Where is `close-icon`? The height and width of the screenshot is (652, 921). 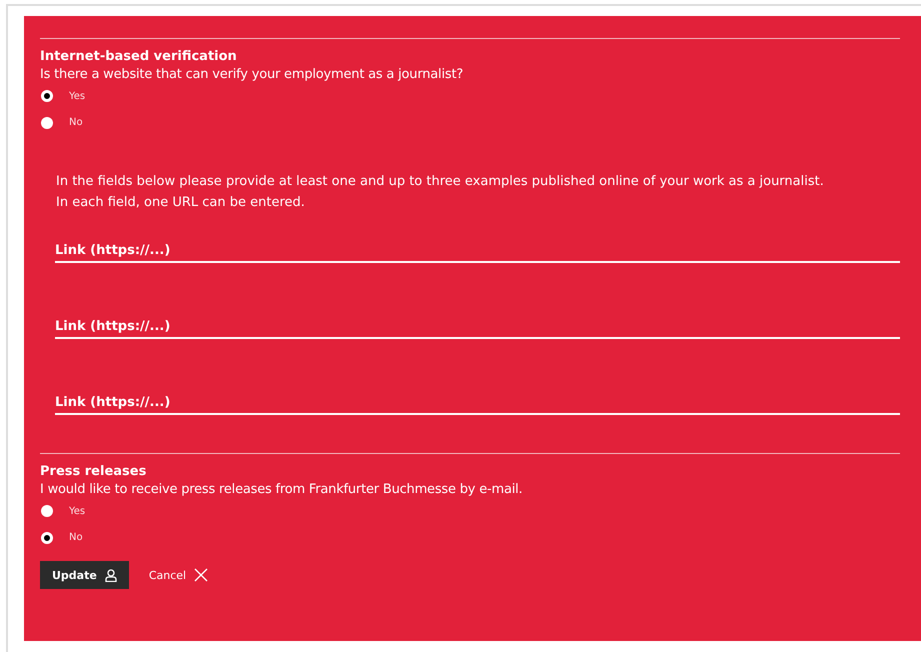
close-icon is located at coordinates (201, 575).